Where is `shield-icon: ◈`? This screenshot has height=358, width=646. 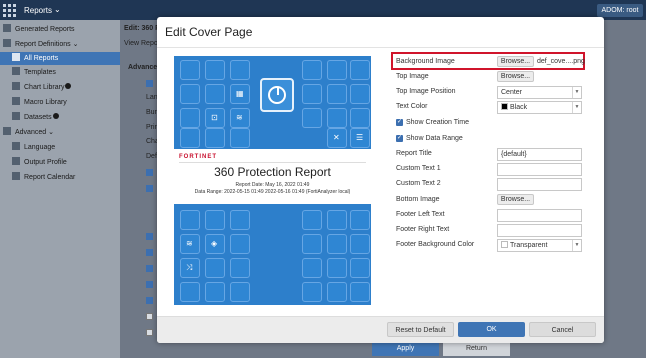
shield-icon: ◈ is located at coordinates (214, 243).